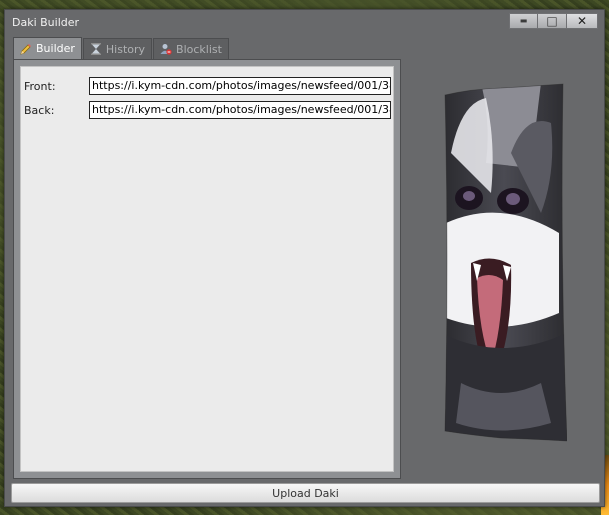  I want to click on minimize-button: ▬, so click(523, 21).